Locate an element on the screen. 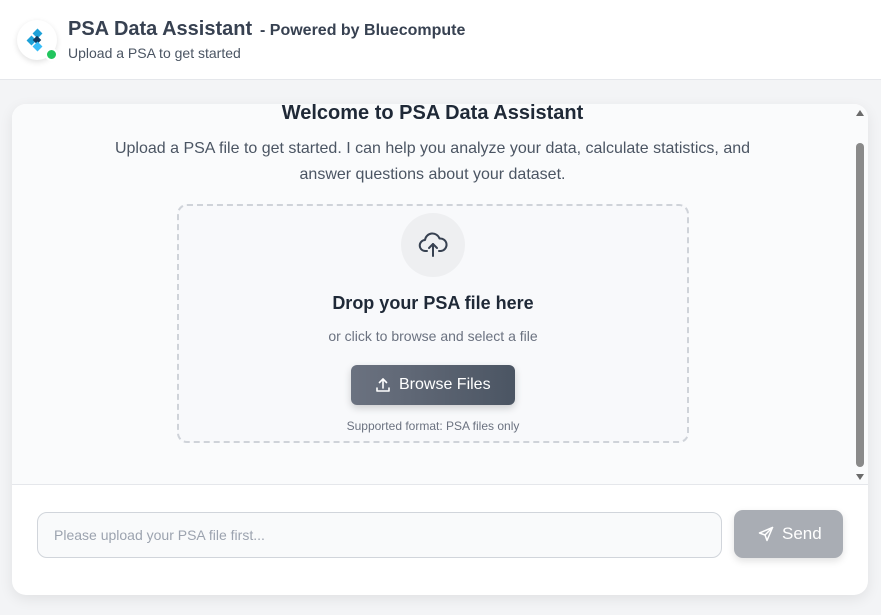 This screenshot has height=615, width=881. upload-icon-circle is located at coordinates (433, 245).